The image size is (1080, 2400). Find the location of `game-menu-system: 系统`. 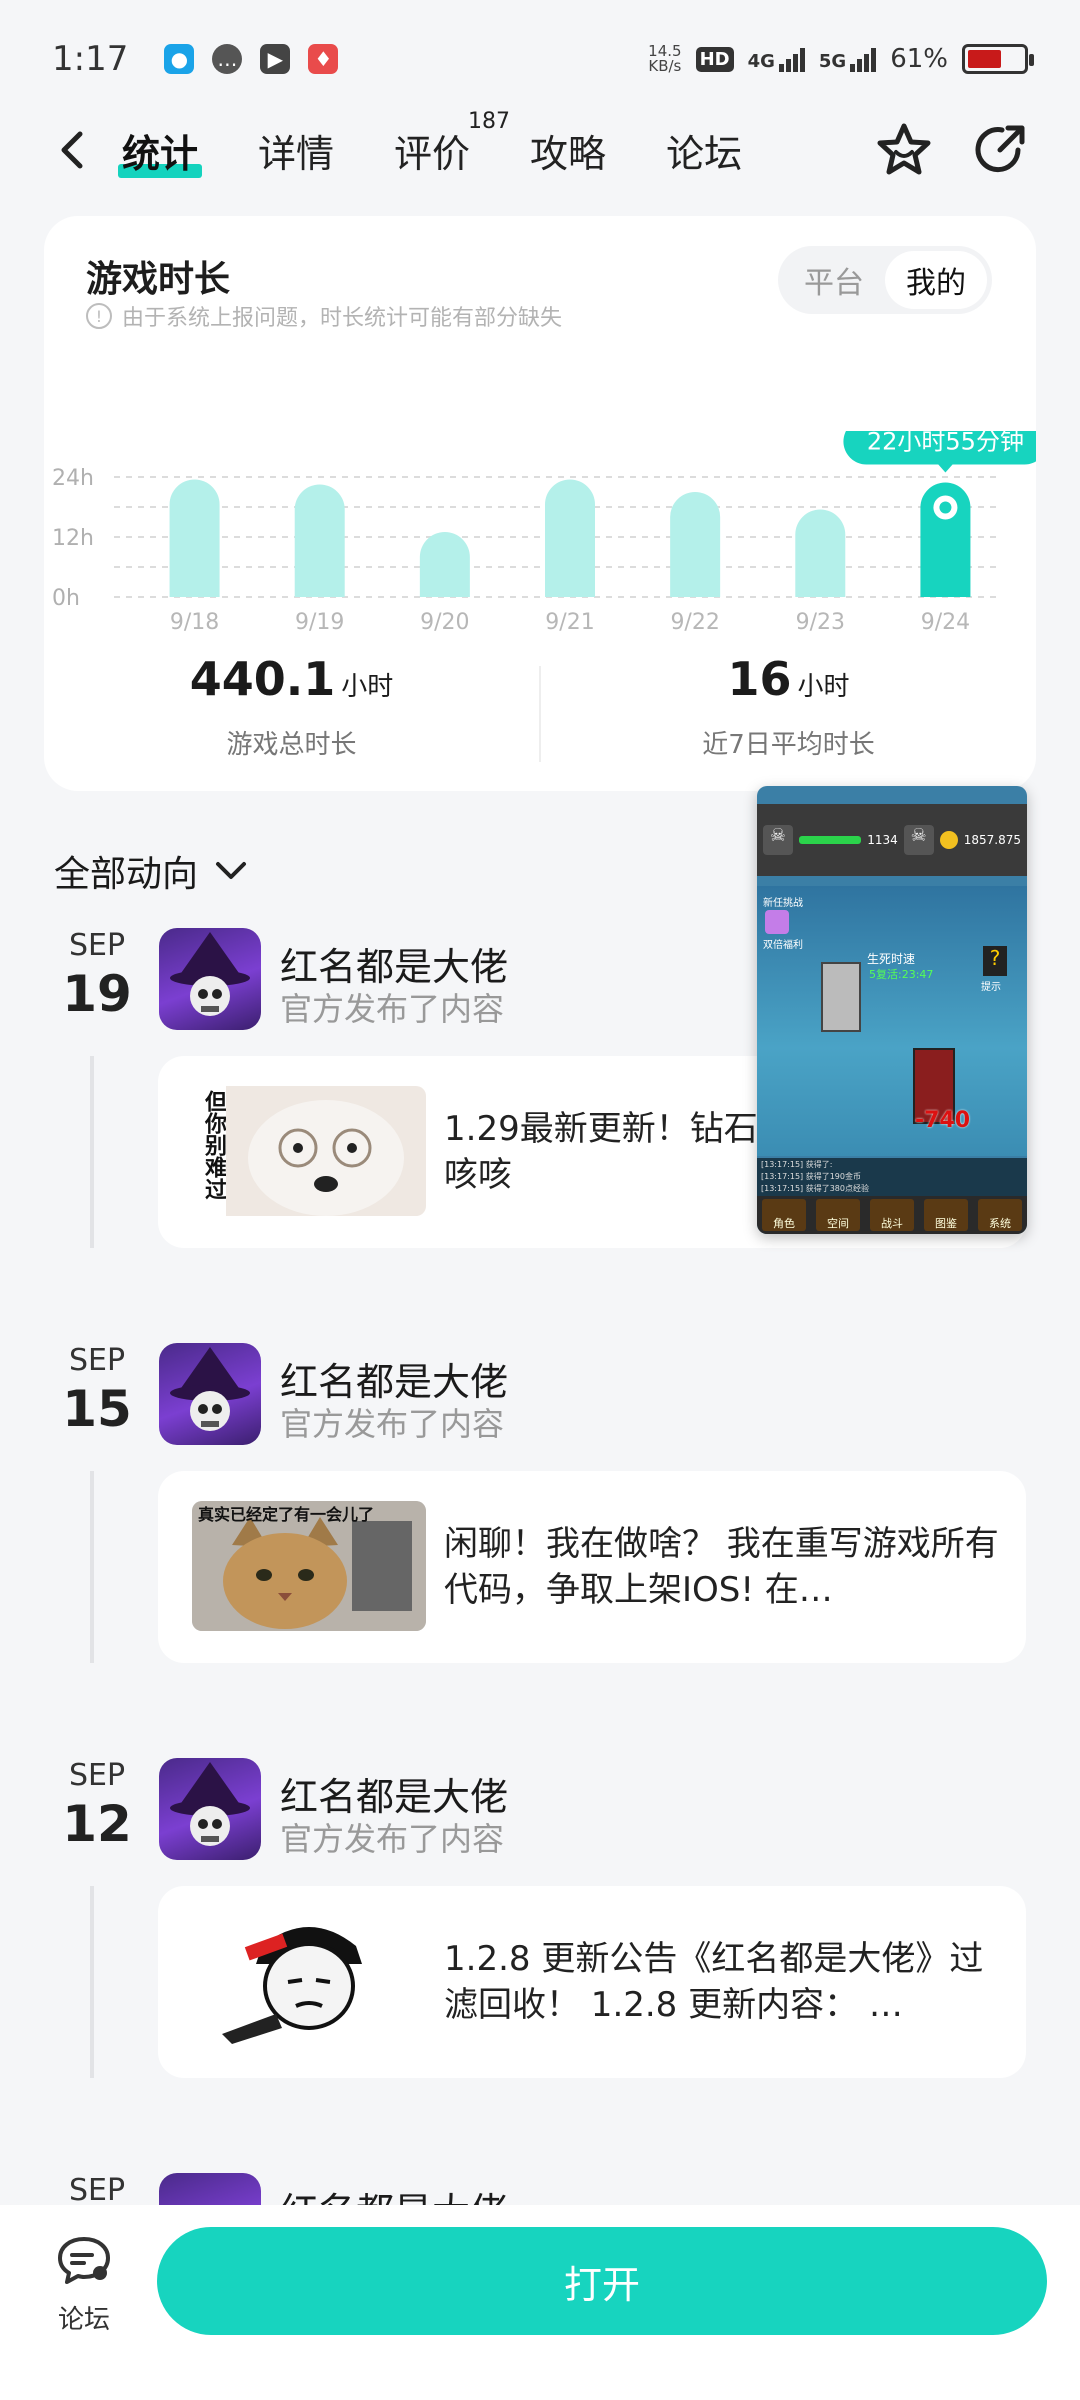

game-menu-system: 系统 is located at coordinates (1000, 1215).